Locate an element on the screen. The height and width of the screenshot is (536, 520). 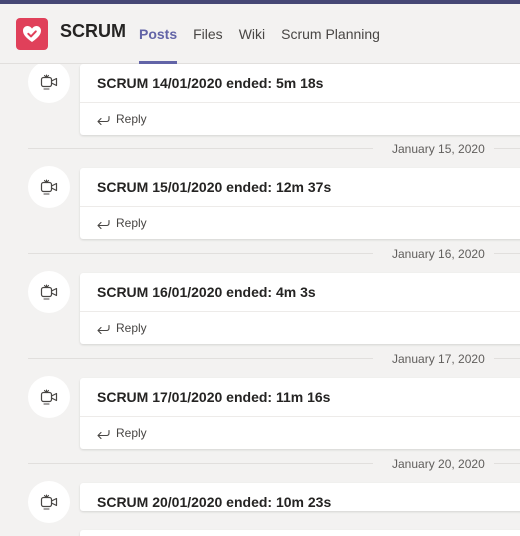
post-card: SCRUM 14/01/2020 ended: 5m 18s Reply is located at coordinates (300, 99).